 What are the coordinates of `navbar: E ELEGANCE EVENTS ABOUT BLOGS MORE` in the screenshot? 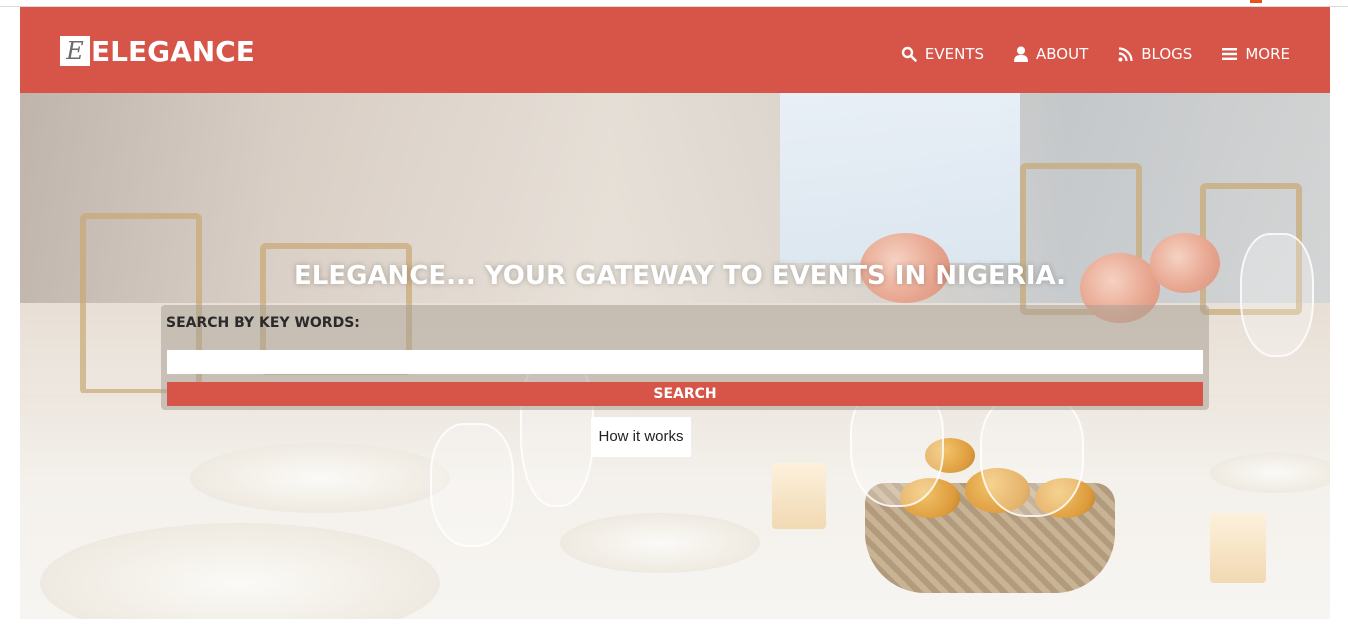 It's located at (675, 50).